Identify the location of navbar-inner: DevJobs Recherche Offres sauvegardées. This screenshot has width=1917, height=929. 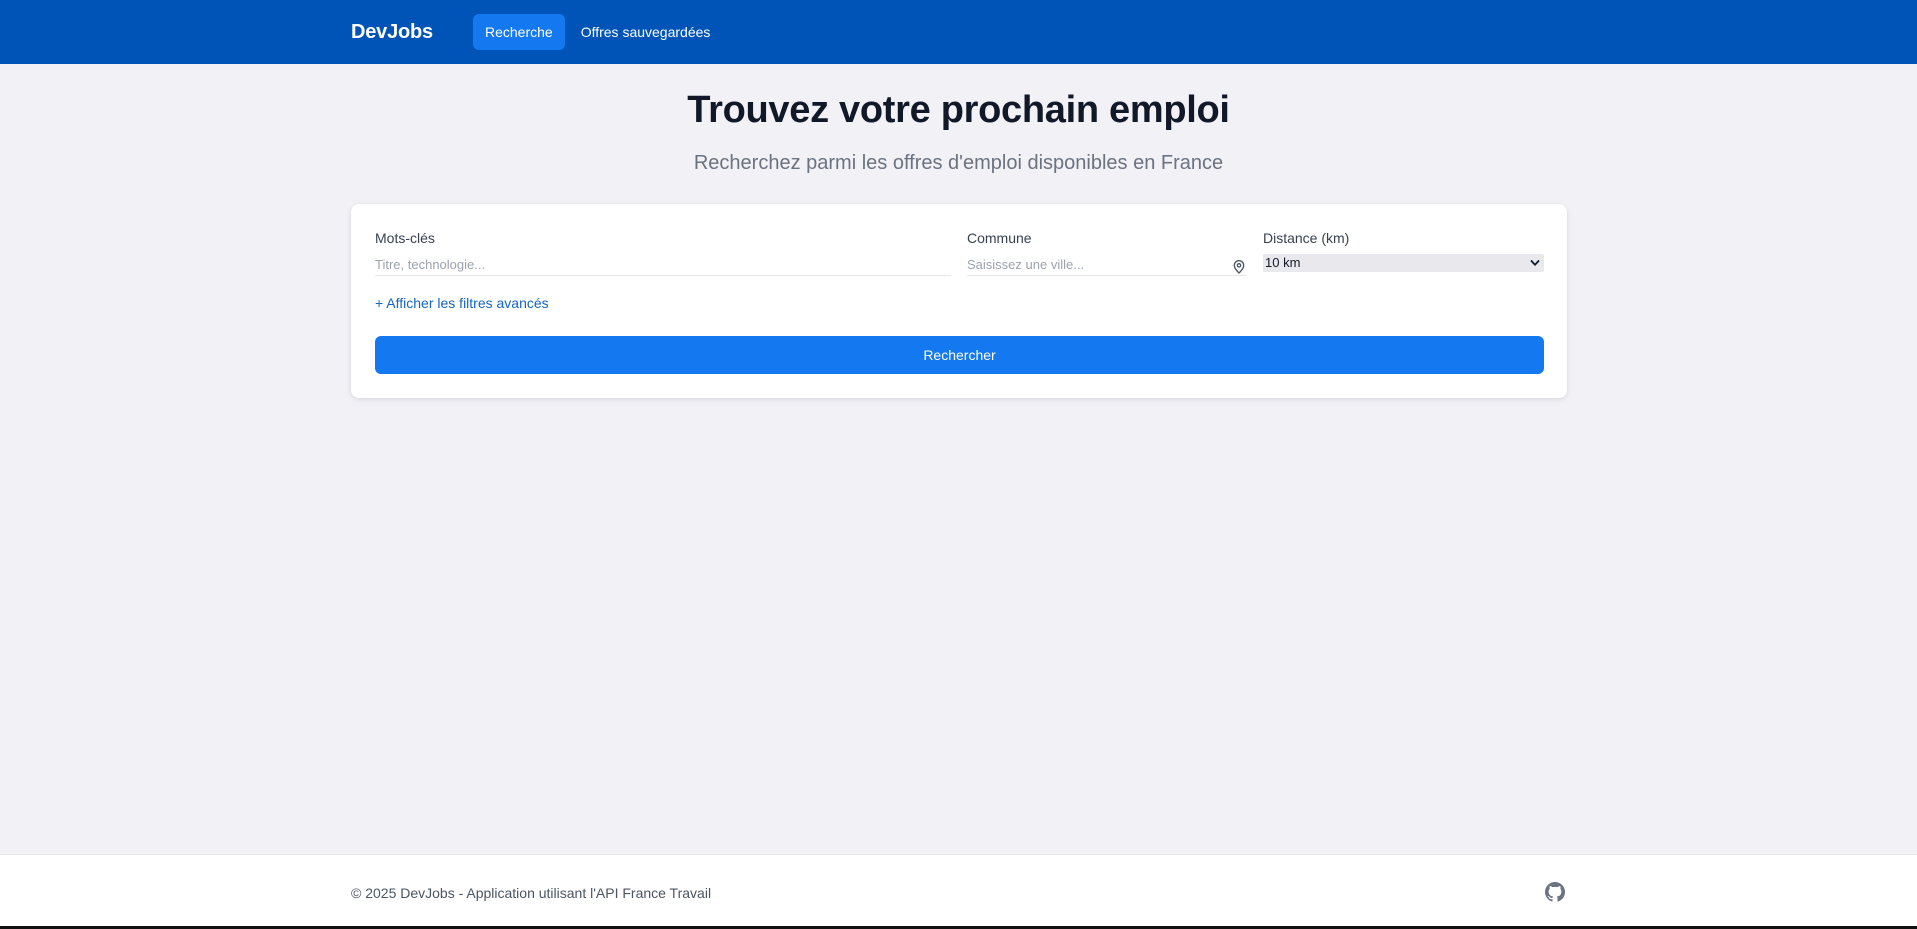
(538, 32).